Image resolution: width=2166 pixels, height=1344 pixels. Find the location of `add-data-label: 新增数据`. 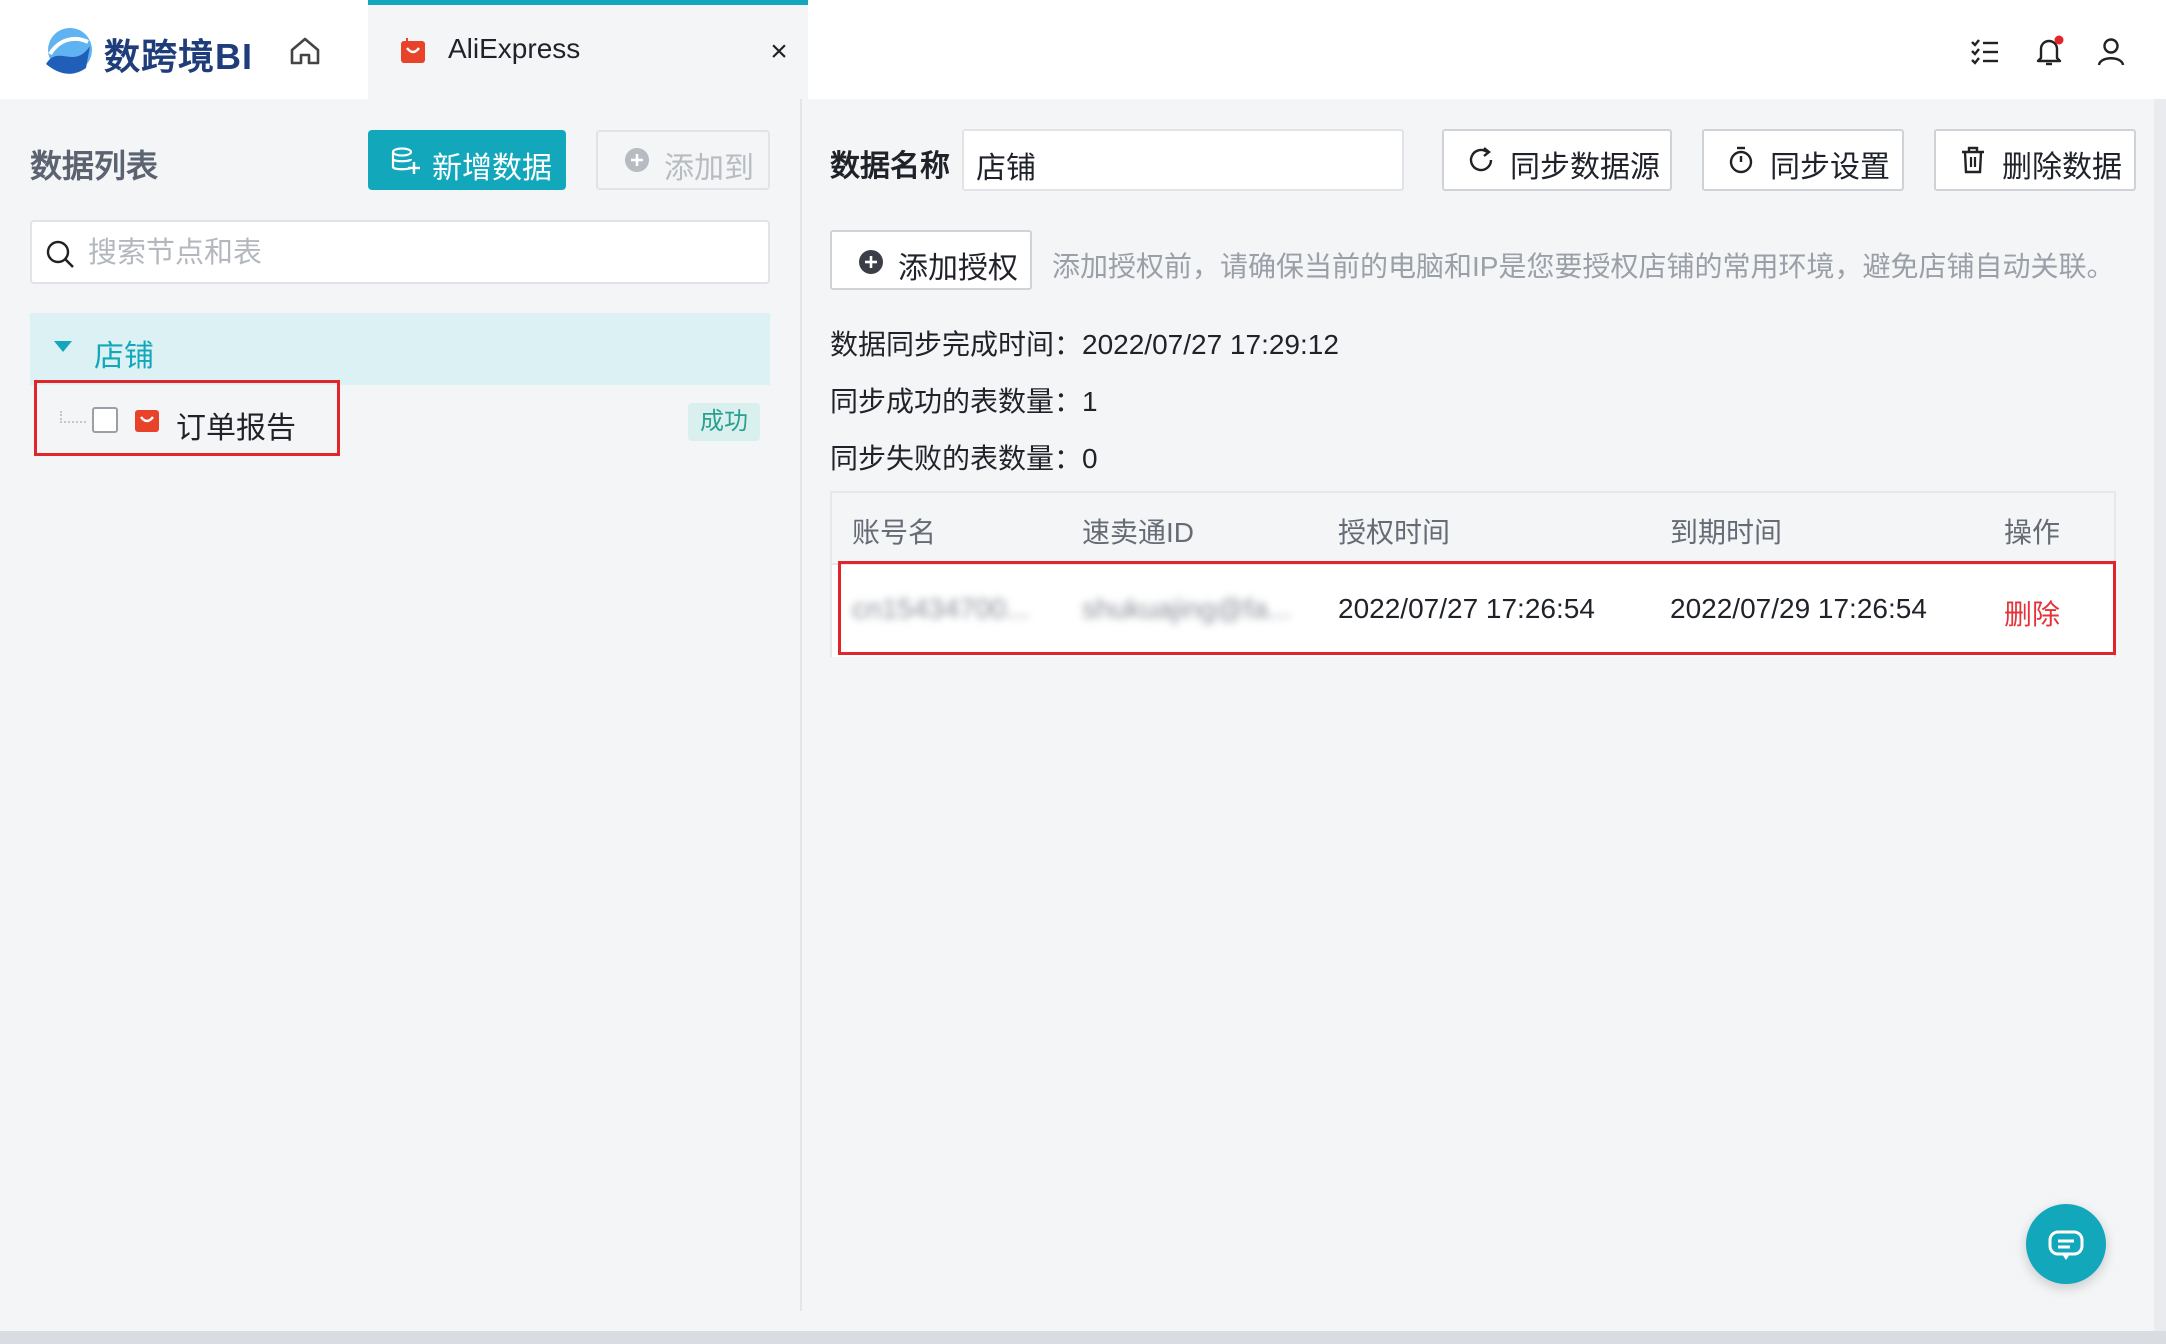

add-data-label: 新增数据 is located at coordinates (492, 168).